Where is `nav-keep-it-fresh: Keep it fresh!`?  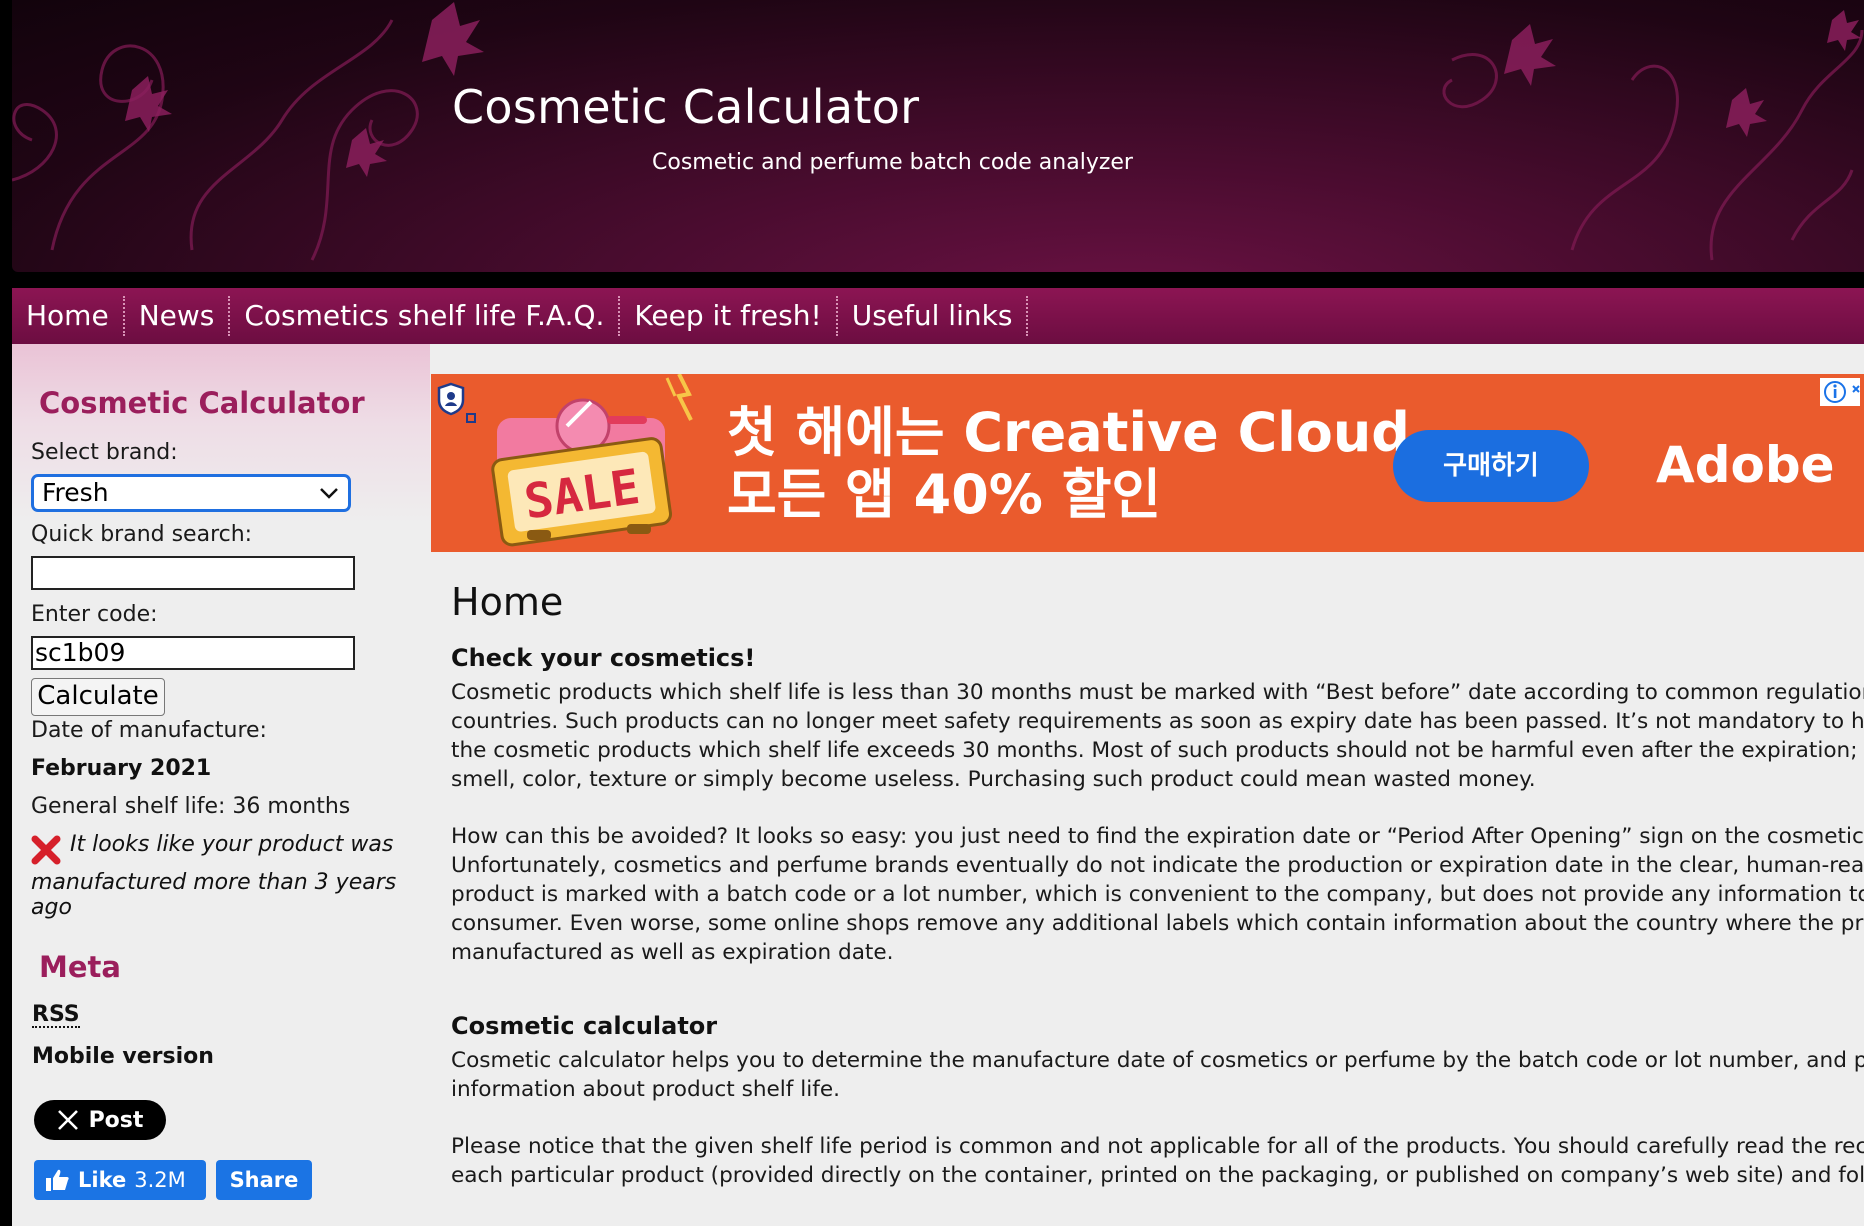 nav-keep-it-fresh: Keep it fresh! is located at coordinates (729, 316).